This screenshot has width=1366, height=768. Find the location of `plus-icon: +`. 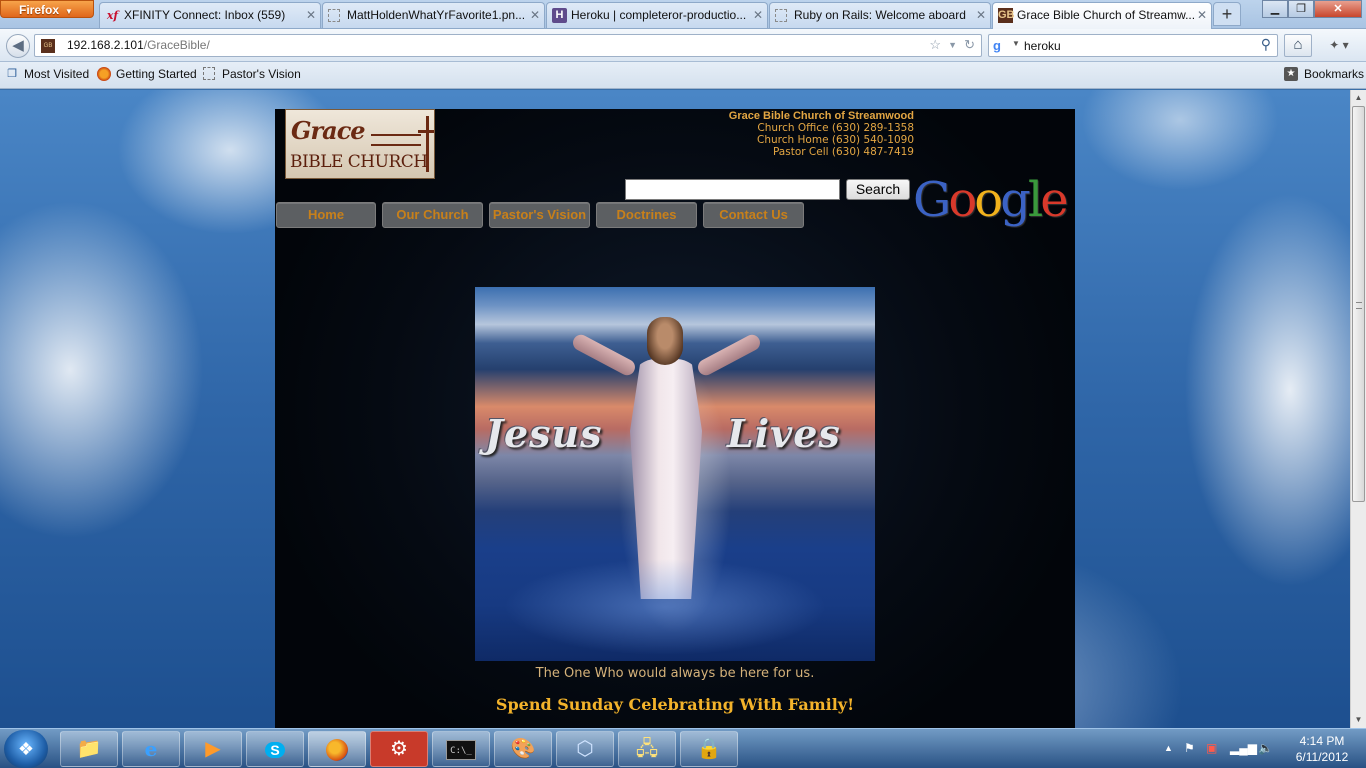

plus-icon: + is located at coordinates (1227, 14).